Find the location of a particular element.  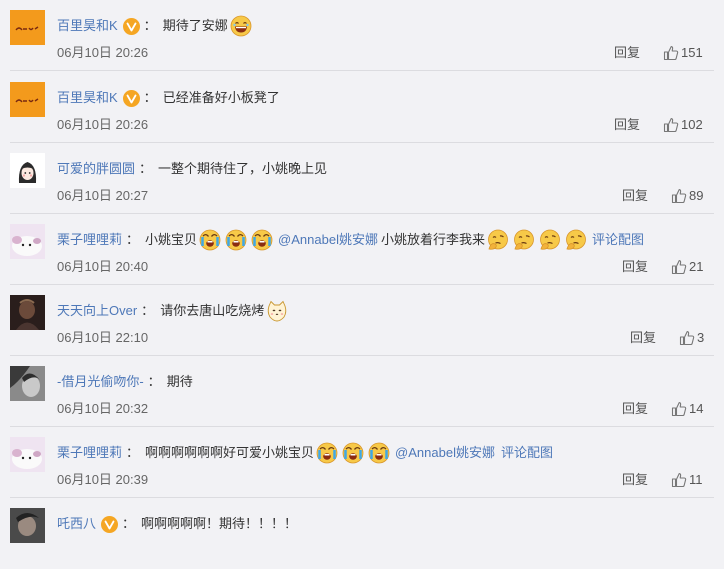

username-link: -借月光偷吻你- is located at coordinates (100, 382).